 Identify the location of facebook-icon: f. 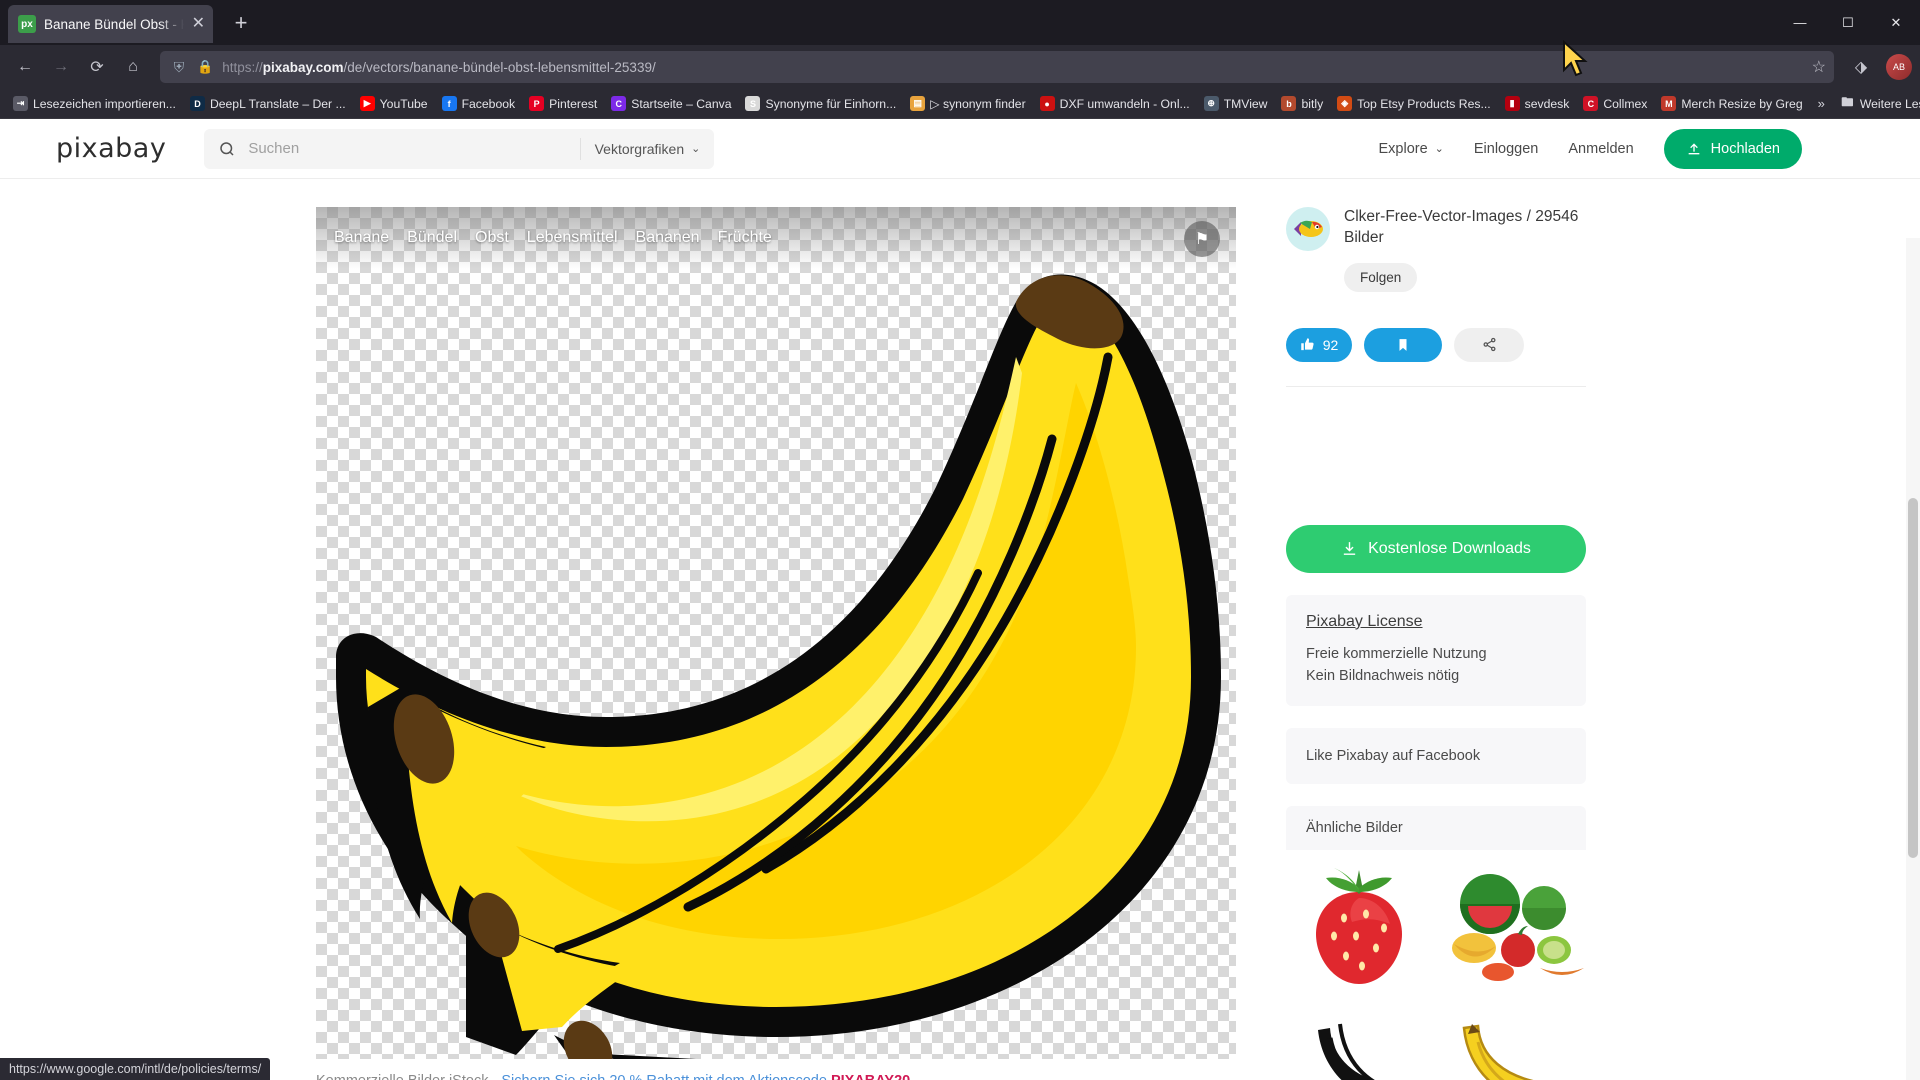
(449, 103).